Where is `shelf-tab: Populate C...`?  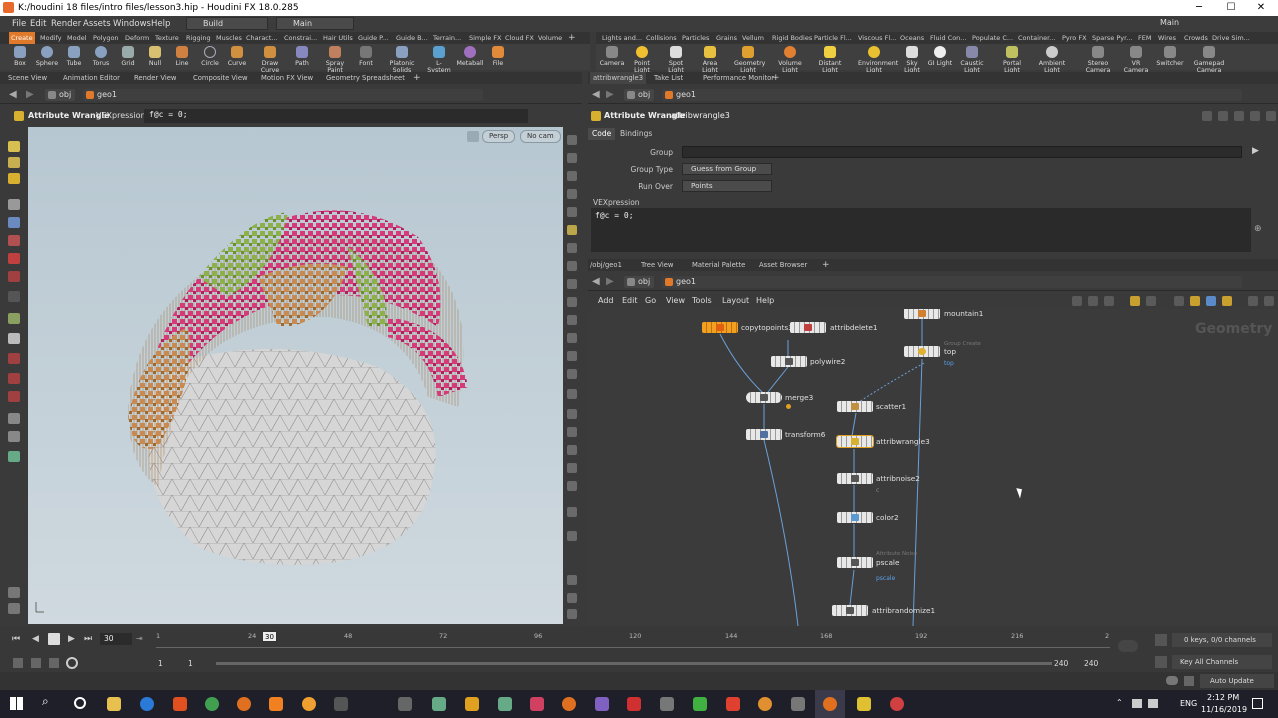
shelf-tab: Populate C... is located at coordinates (992, 38).